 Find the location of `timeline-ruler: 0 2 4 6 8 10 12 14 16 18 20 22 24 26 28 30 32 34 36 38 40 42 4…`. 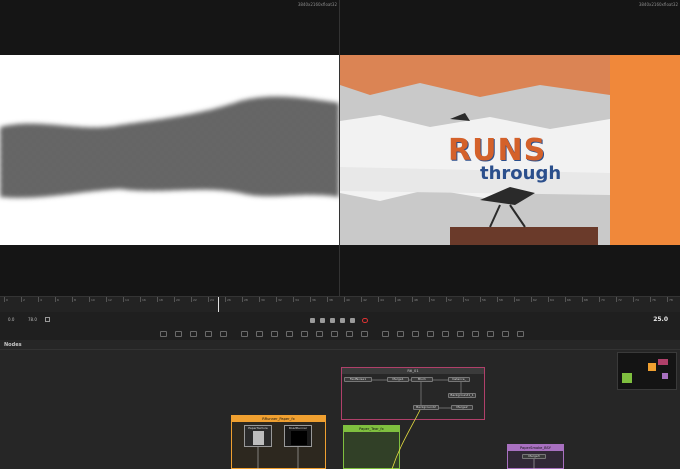

timeline-ruler: 0 2 4 6 8 10 12 14 16 18 20 22 24 26 28 30 32 34 36 38 40 42 4… is located at coordinates (340, 304).